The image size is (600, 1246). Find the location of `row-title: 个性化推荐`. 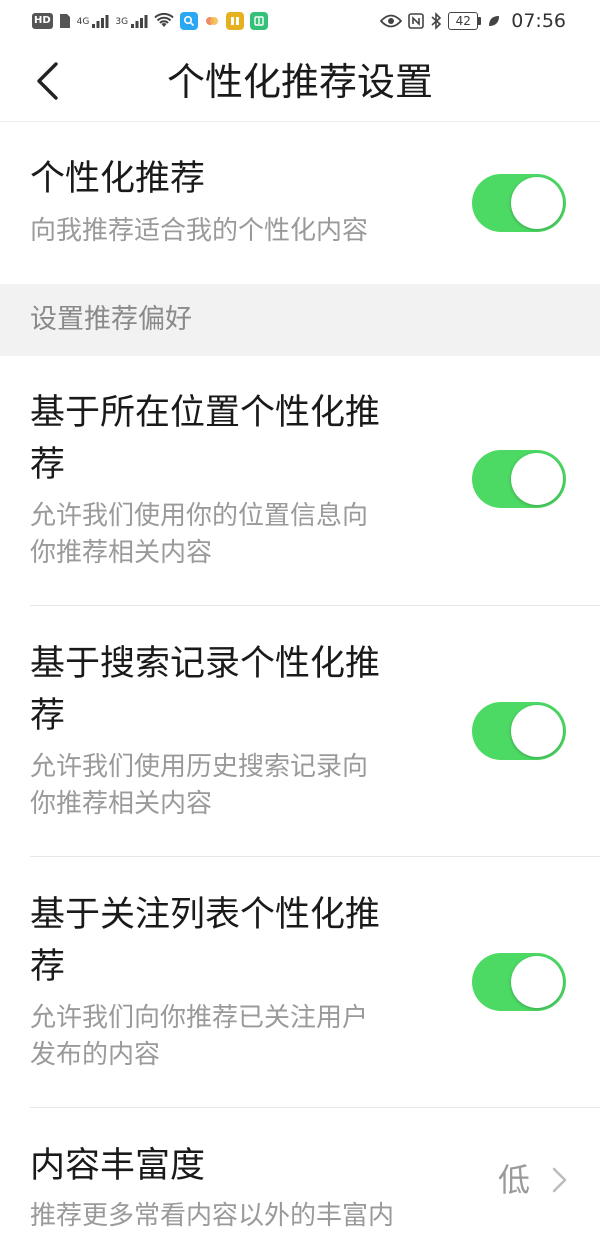

row-title: 个性化推荐 is located at coordinates (118, 179).